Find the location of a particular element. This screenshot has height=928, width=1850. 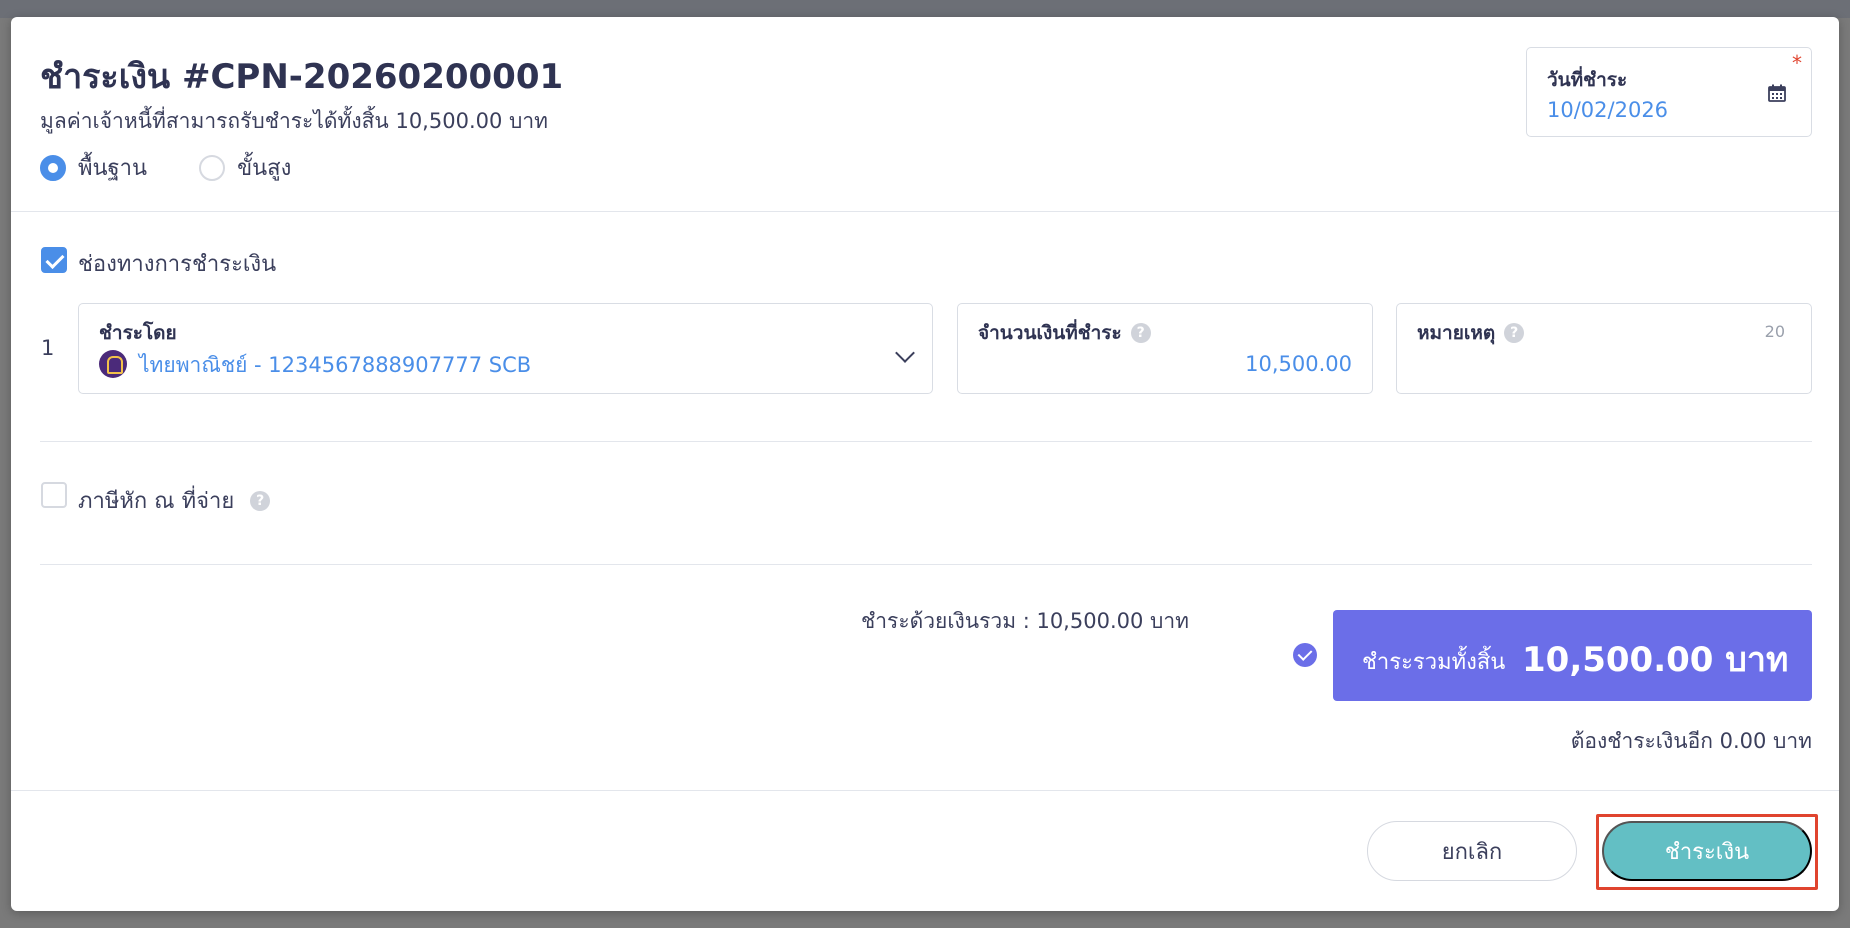

withholding-tax-label-wrap: ภาษีหัก ณ ที่จ่าย ? is located at coordinates (174, 500).